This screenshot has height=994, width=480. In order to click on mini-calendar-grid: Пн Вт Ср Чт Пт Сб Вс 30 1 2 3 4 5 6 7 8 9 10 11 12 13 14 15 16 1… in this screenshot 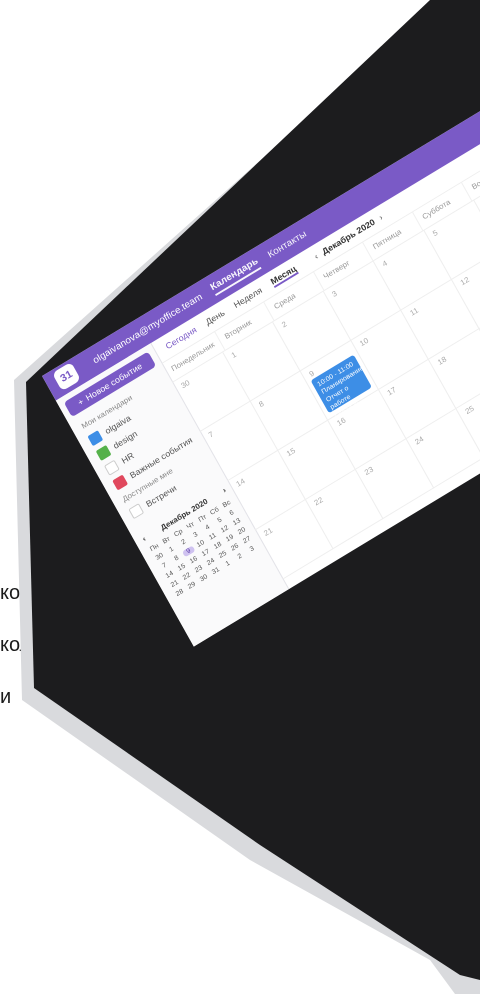, I will do `click(203, 548)`.